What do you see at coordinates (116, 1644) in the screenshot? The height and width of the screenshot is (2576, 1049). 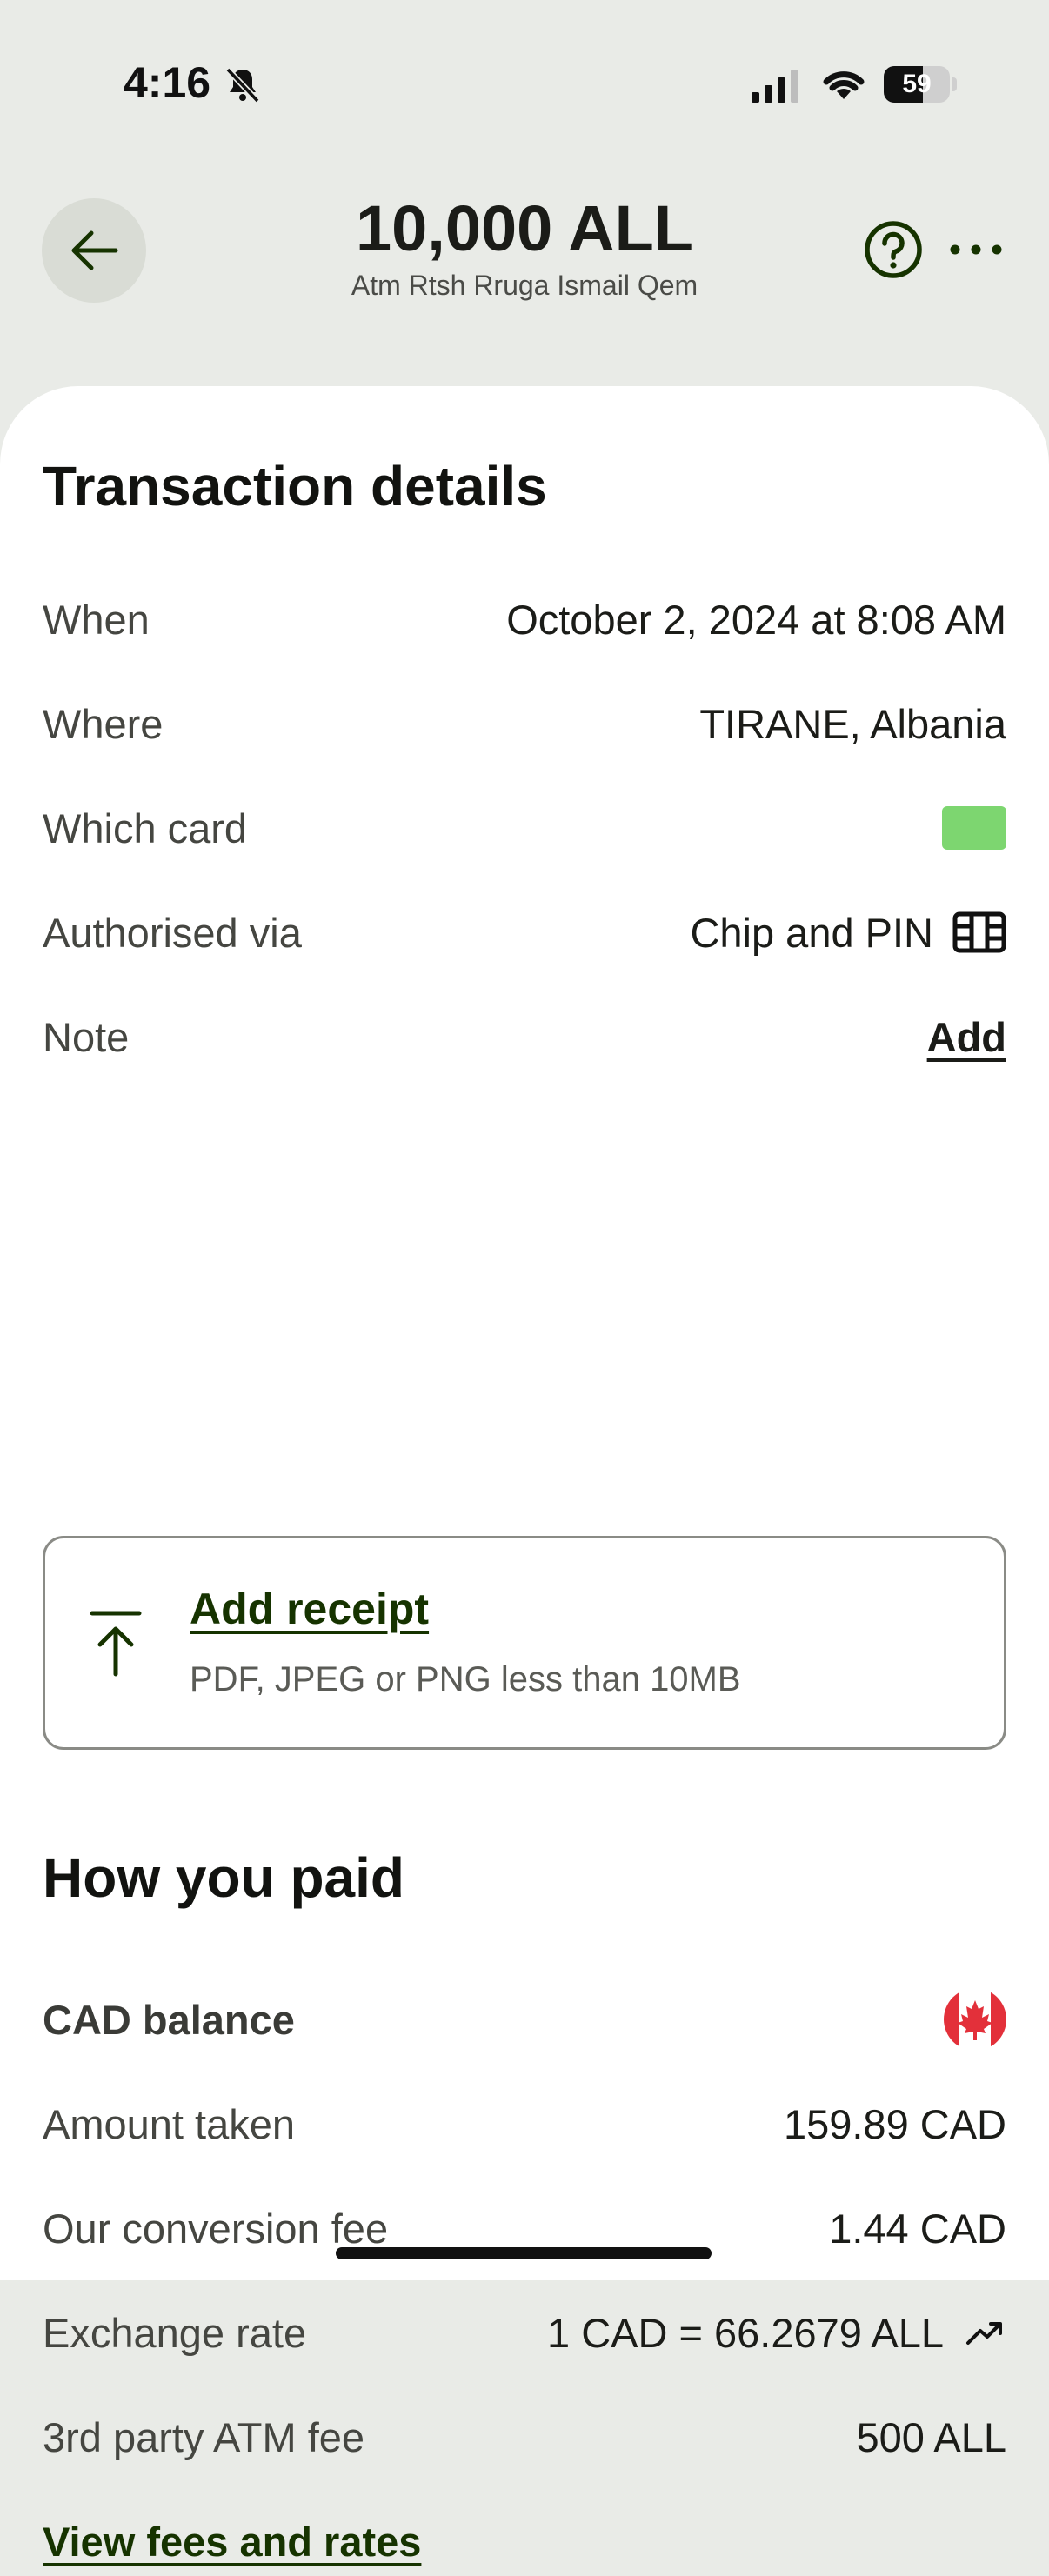 I see `upload-icon` at bounding box center [116, 1644].